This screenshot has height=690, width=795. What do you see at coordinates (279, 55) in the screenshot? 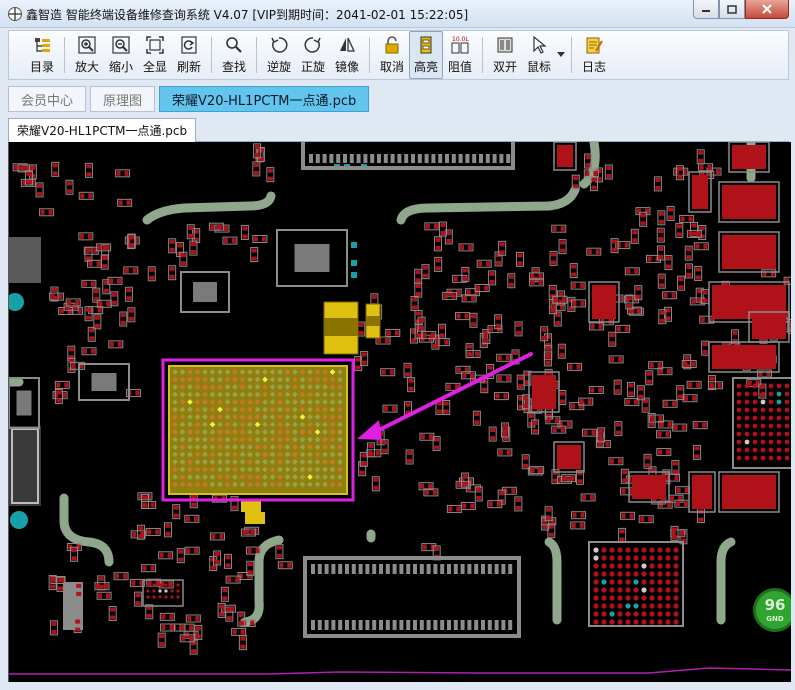
I see `rotate-ccw-button: 逆旋` at bounding box center [279, 55].